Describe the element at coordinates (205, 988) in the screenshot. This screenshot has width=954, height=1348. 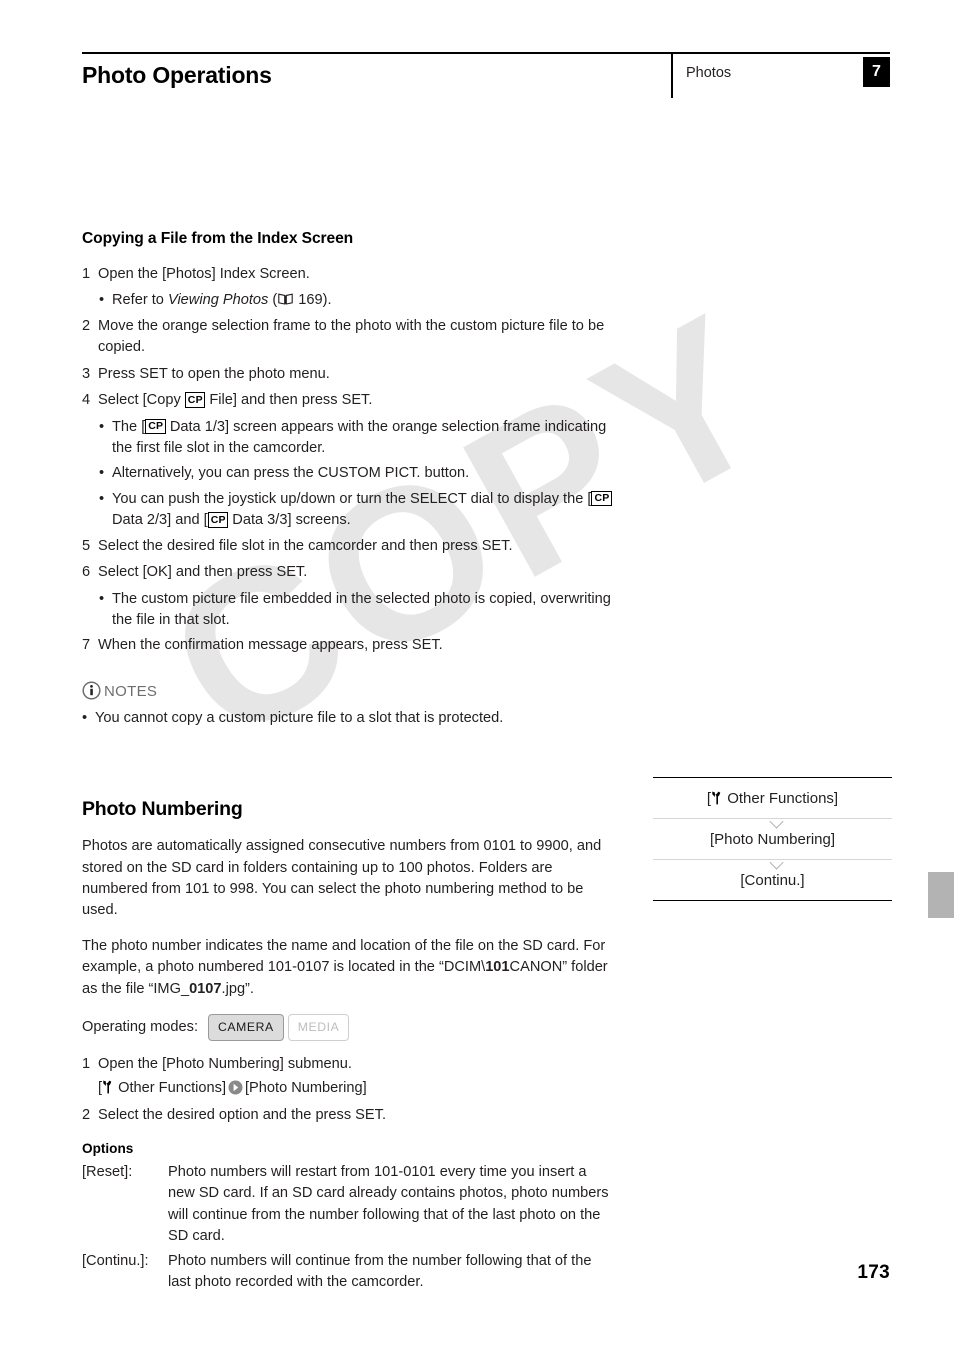
I see `bold-file-number: 0107` at that location.